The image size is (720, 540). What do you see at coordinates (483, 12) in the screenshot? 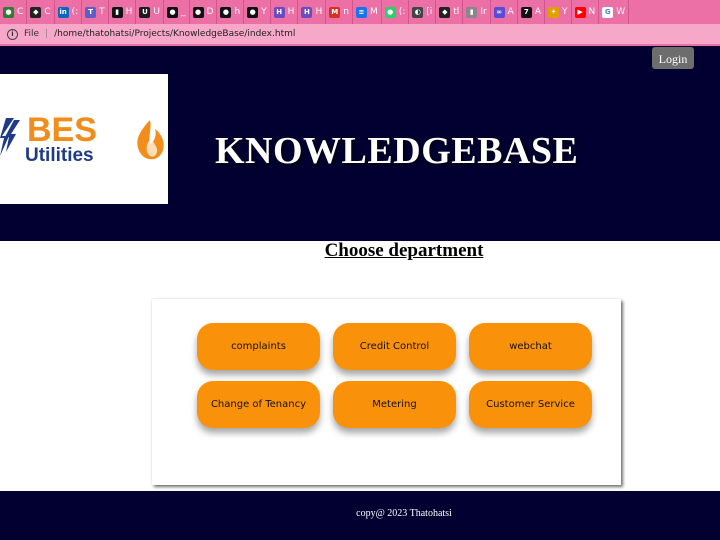
I see `tab-label: Ir` at bounding box center [483, 12].